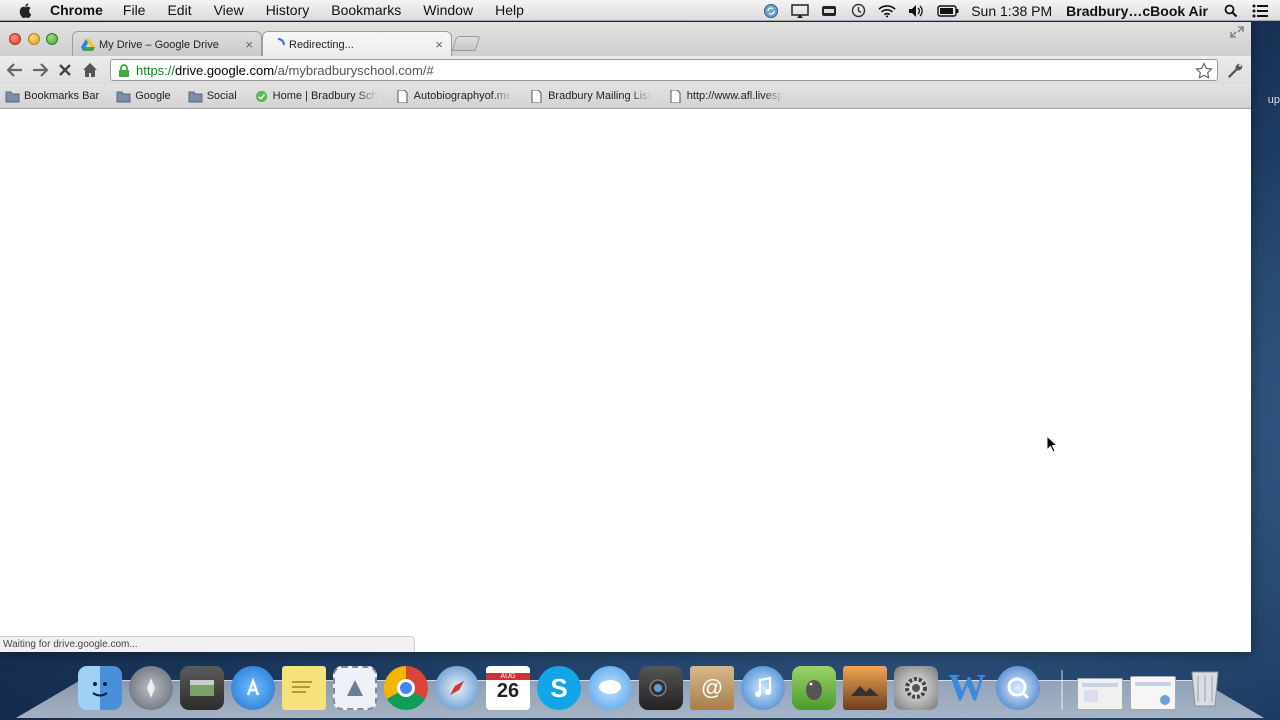 The width and height of the screenshot is (1280, 720). I want to click on desktop-edge-text: up, so click(1273, 100).